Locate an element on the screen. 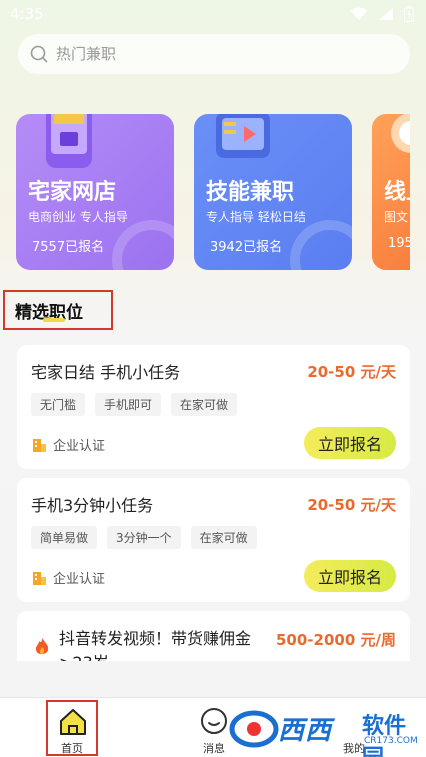 Image resolution: width=426 pixels, height=757 pixels. online-icon is located at coordinates (400, 133).